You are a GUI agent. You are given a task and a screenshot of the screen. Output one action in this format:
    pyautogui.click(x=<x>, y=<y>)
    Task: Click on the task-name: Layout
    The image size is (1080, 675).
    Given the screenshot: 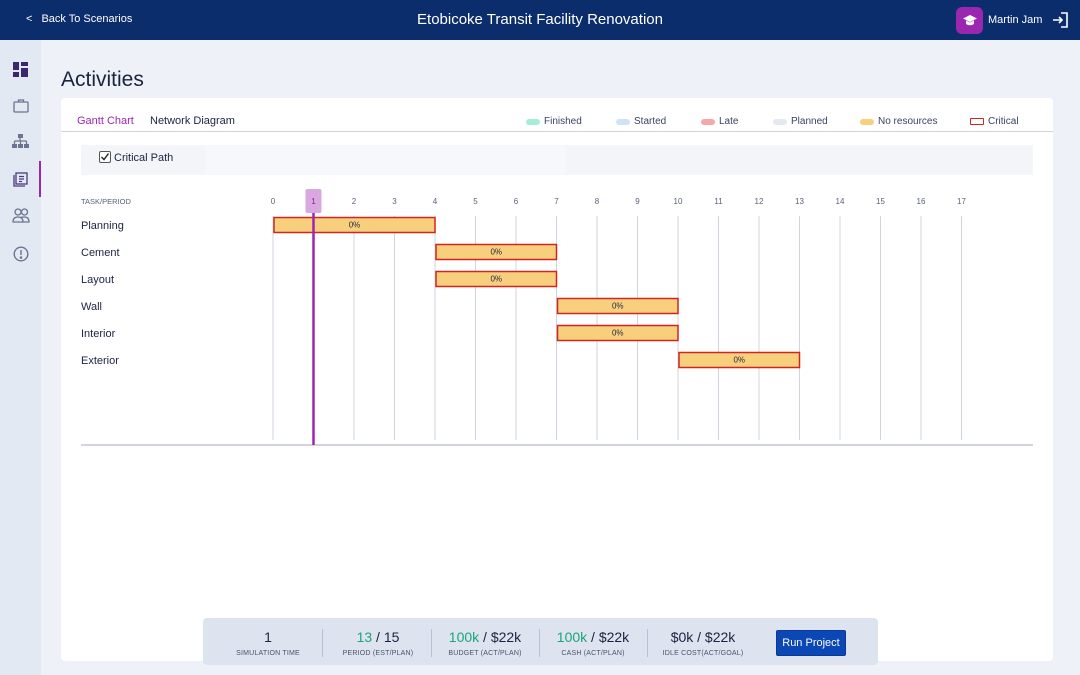 What is the action you would take?
    pyautogui.click(x=97, y=280)
    